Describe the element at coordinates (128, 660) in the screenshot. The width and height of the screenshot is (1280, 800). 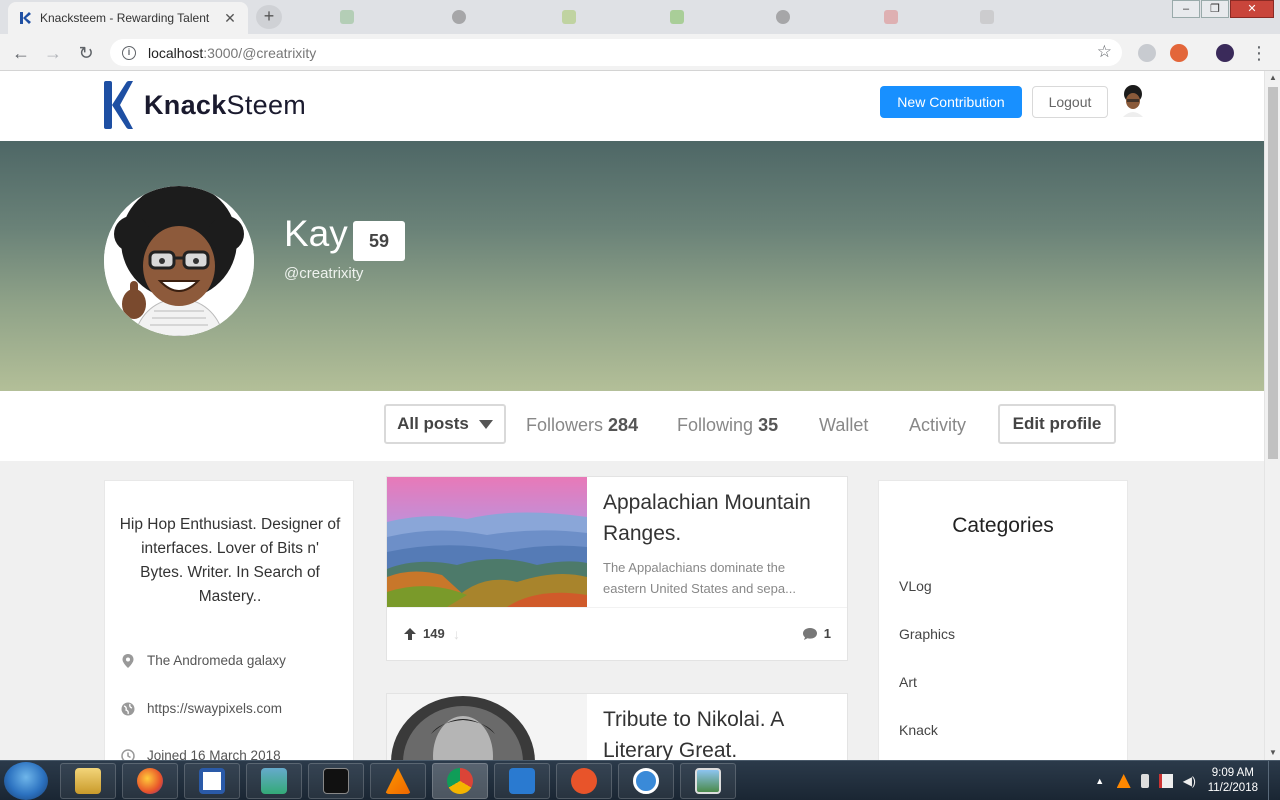
I see `location-pin-icon` at that location.